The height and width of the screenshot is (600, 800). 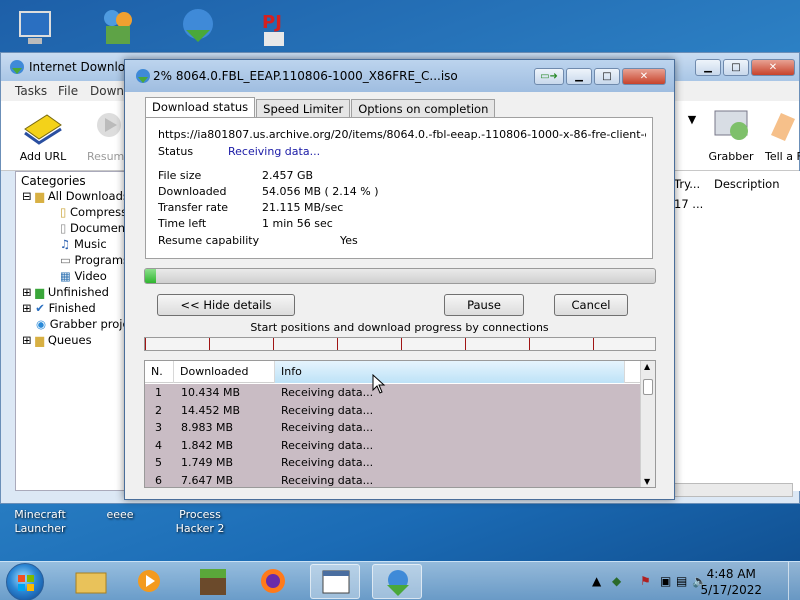 I want to click on show-desktop-button, so click(x=794, y=581).